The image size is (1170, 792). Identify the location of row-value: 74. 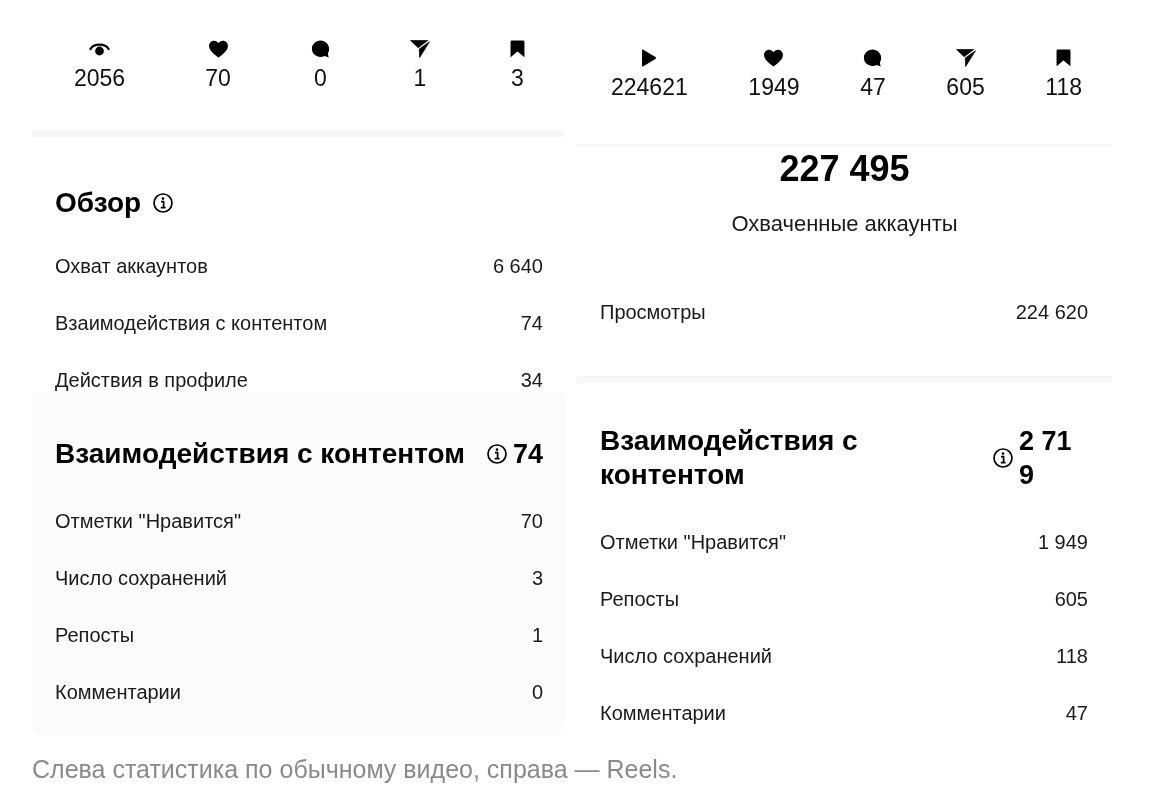
(531, 323).